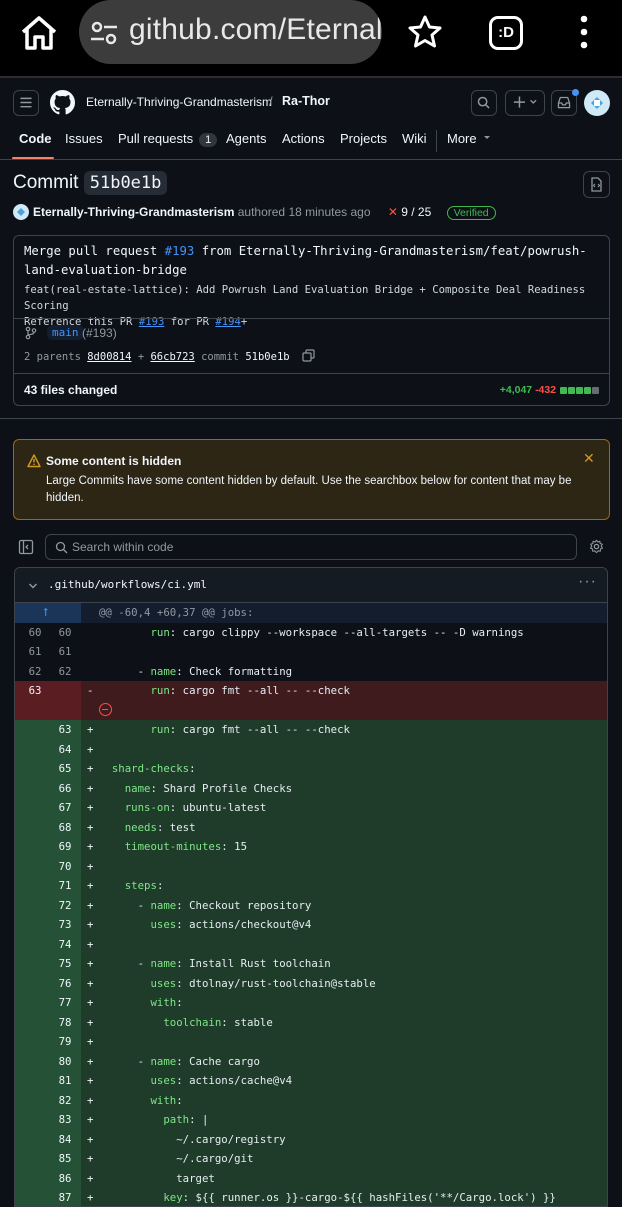 This screenshot has width=622, height=1207. I want to click on commit-sha-heading: 51b0e1b, so click(125, 183).